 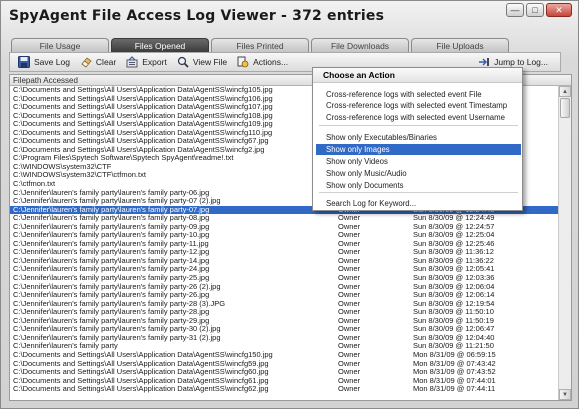 What do you see at coordinates (60, 45) in the screenshot?
I see `tab-file-usage: File Usage` at bounding box center [60, 45].